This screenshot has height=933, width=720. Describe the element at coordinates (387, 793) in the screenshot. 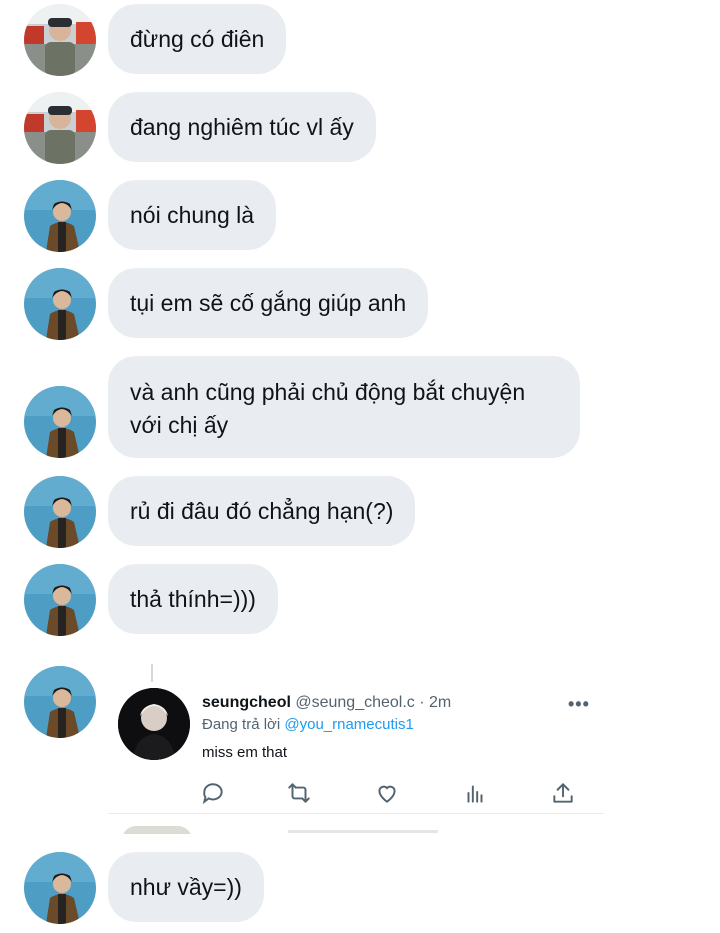

I see `like-icon` at that location.